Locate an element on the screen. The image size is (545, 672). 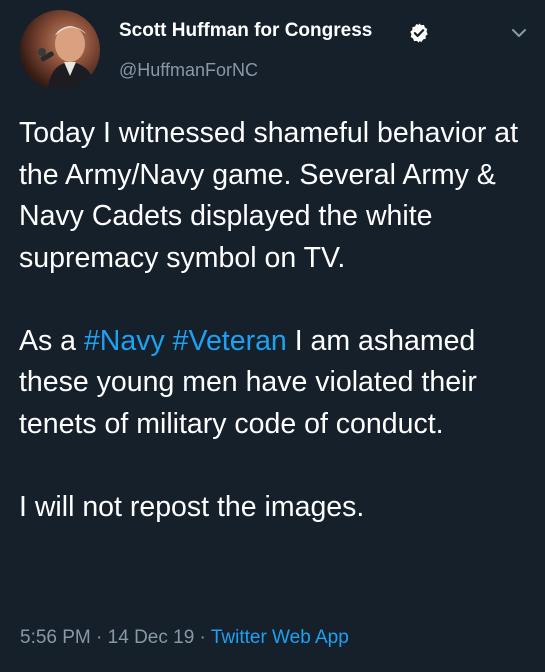
tweet-time: 5:56 PM is located at coordinates (55, 637).